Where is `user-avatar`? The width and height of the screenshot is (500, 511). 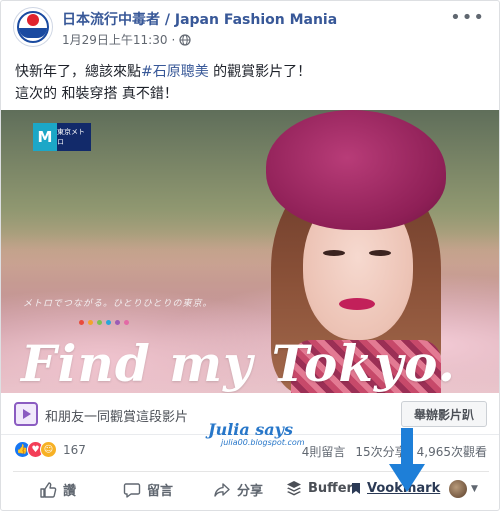 user-avatar is located at coordinates (458, 489).